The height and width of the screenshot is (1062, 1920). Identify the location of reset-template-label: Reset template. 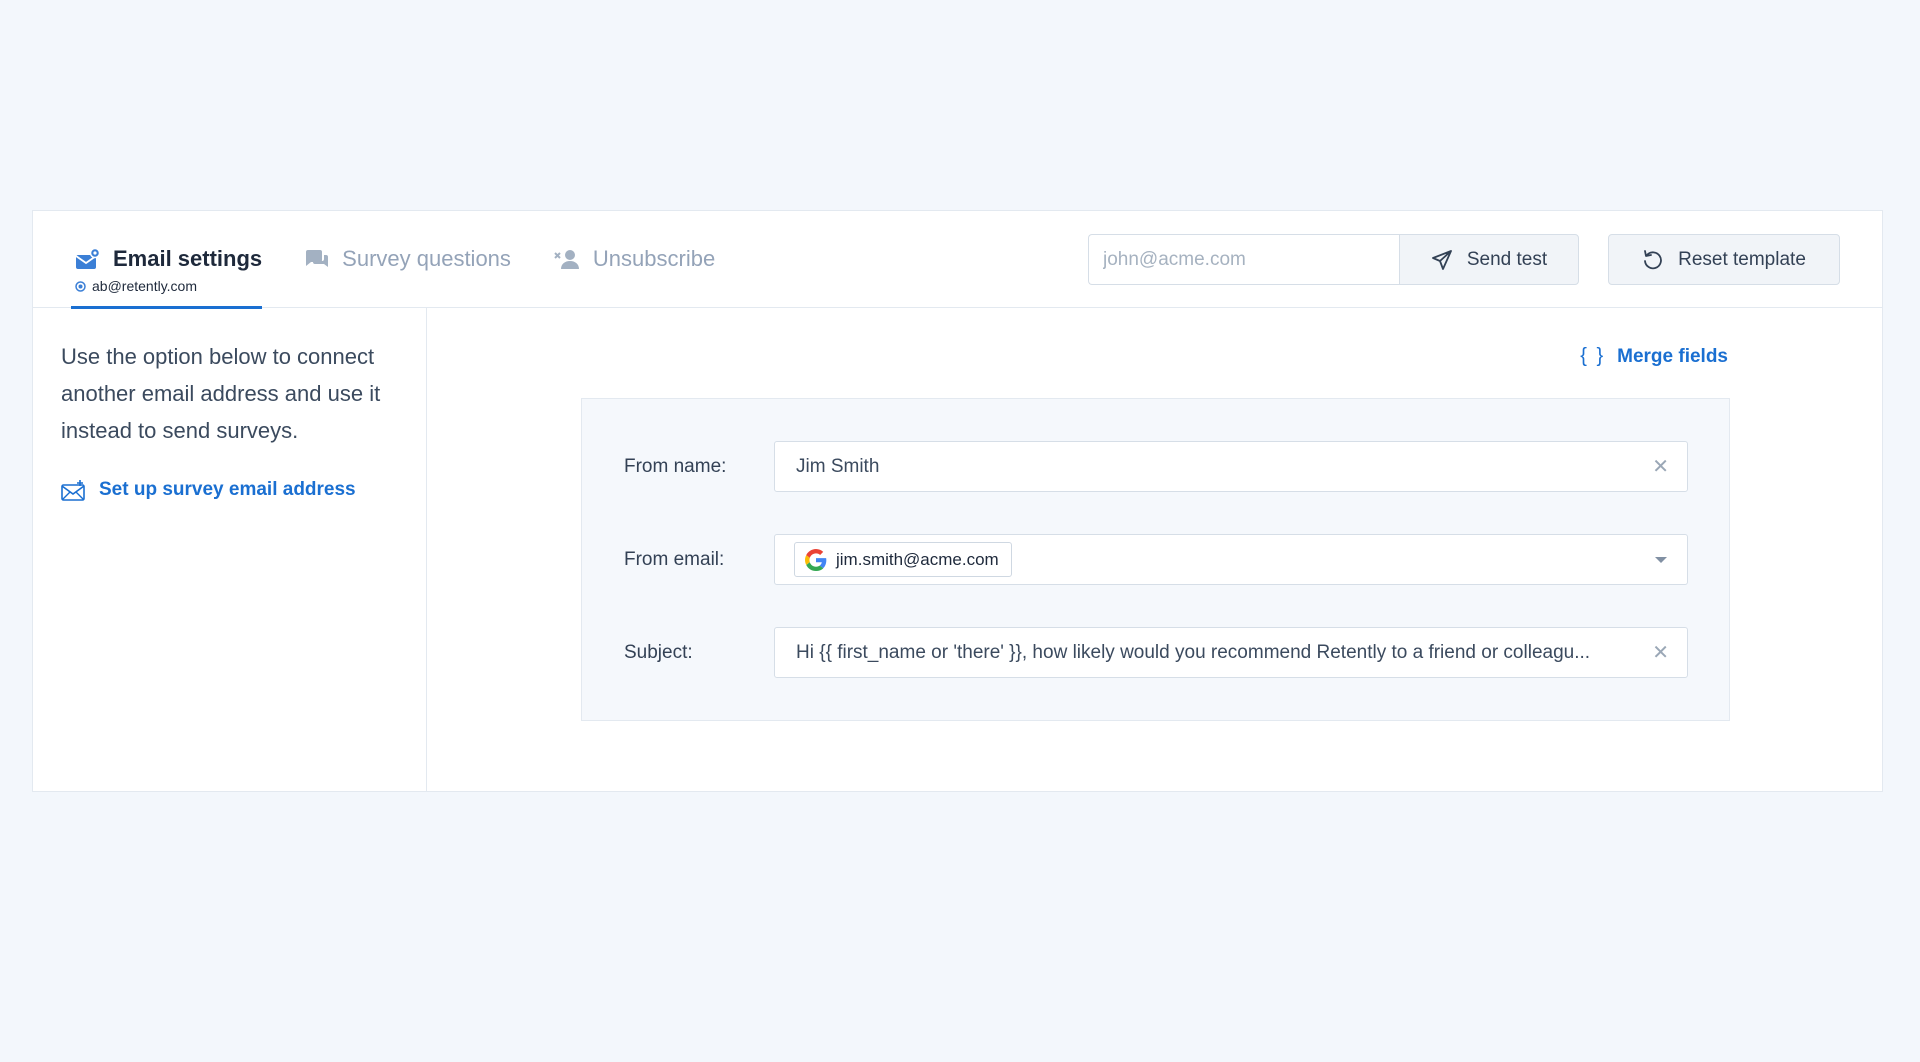
(1742, 259).